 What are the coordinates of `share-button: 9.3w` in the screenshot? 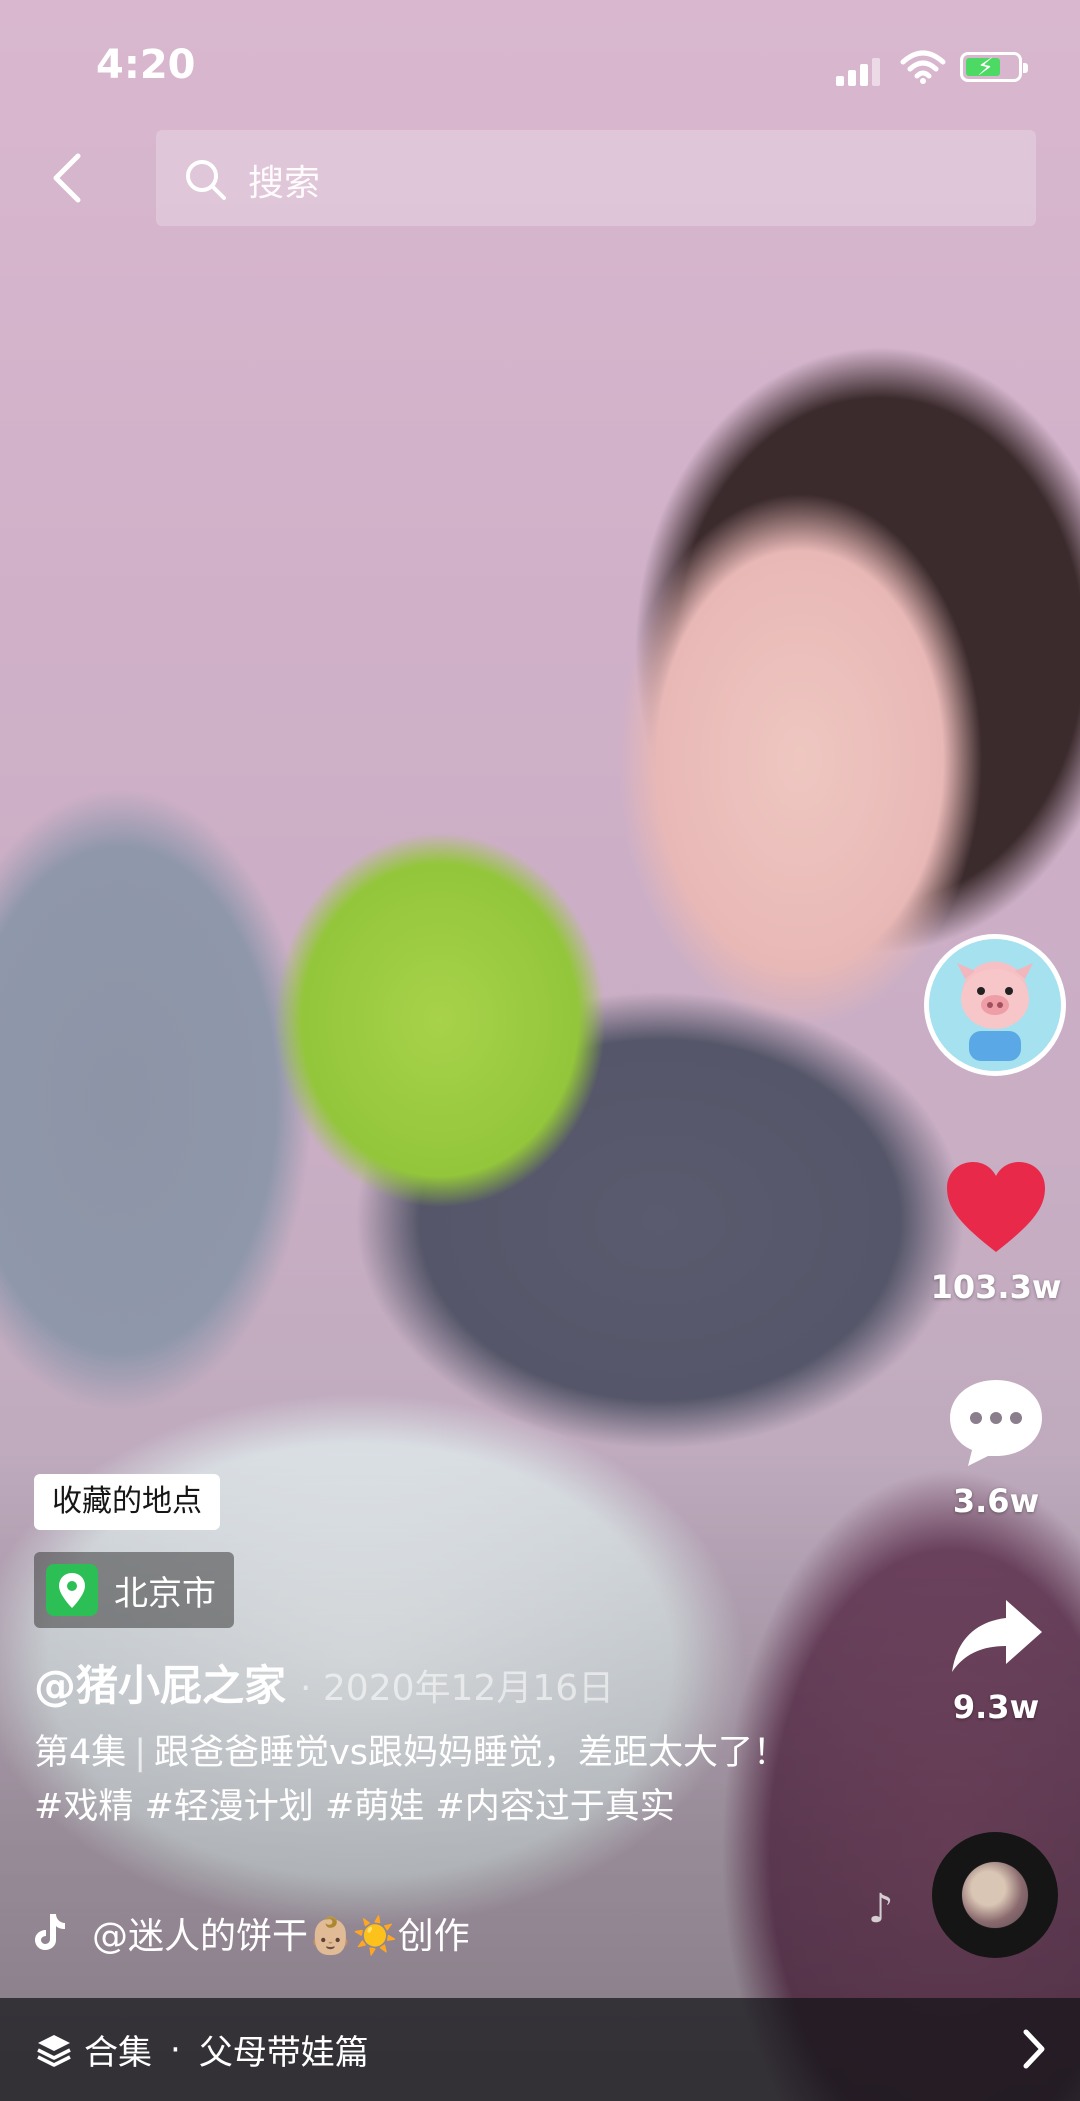 It's located at (996, 1661).